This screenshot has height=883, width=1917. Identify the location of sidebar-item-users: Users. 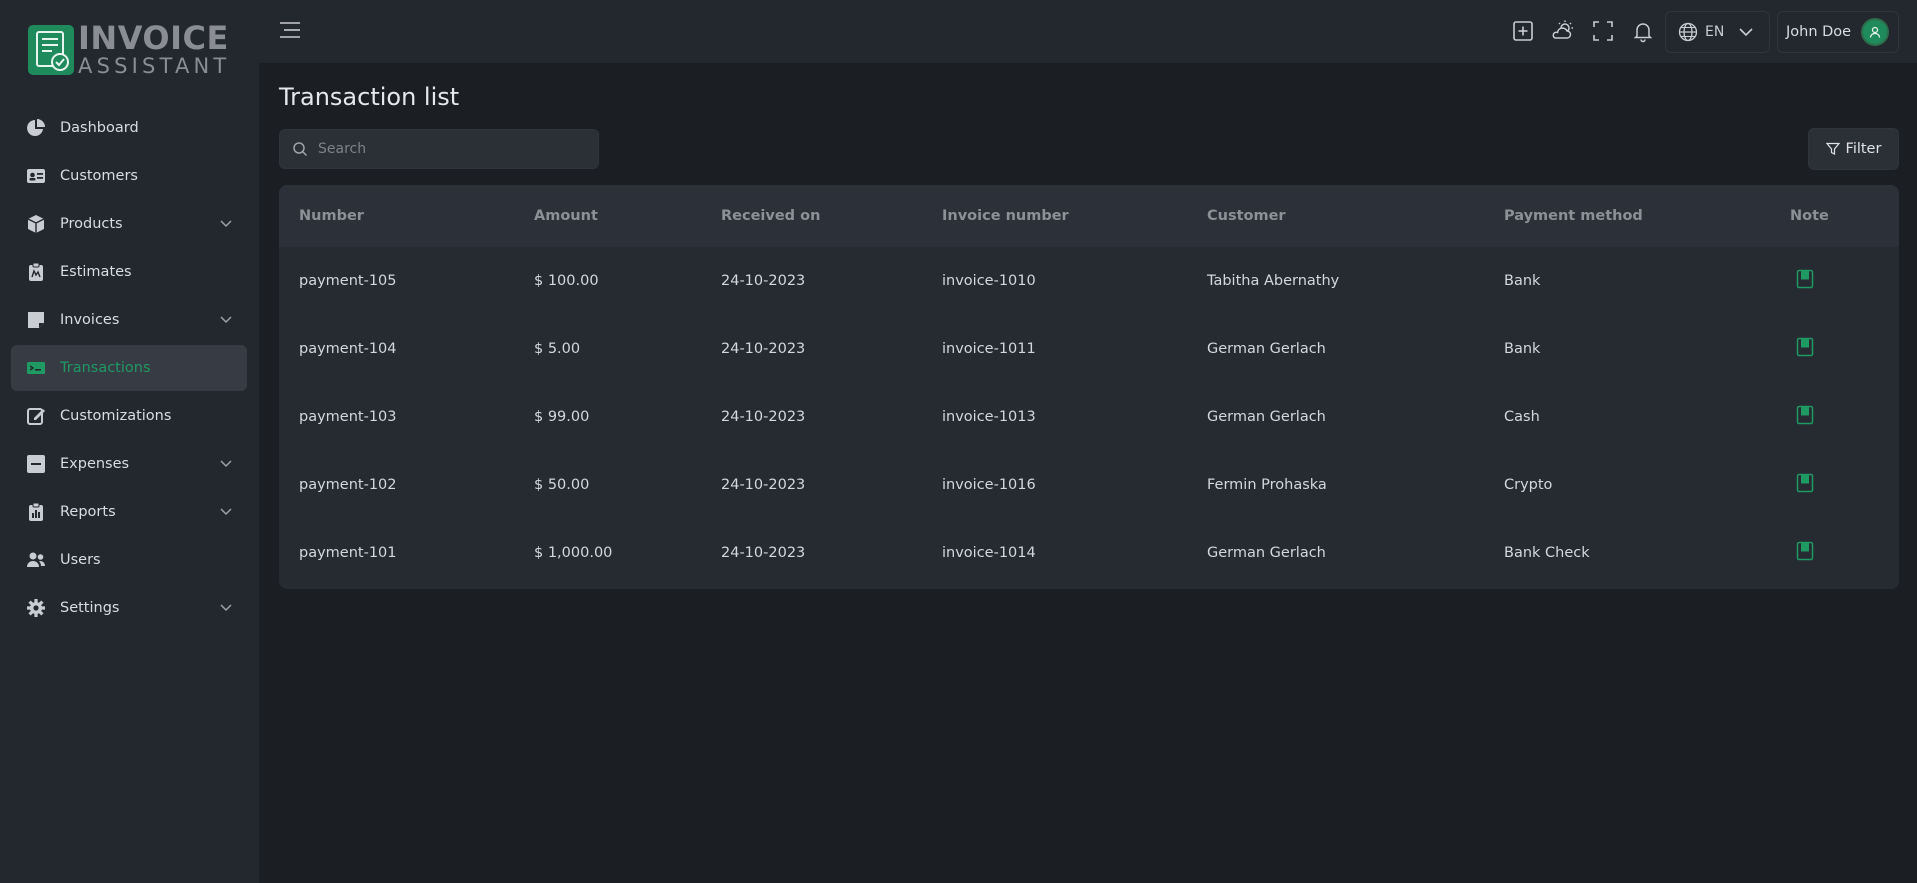
(129, 560).